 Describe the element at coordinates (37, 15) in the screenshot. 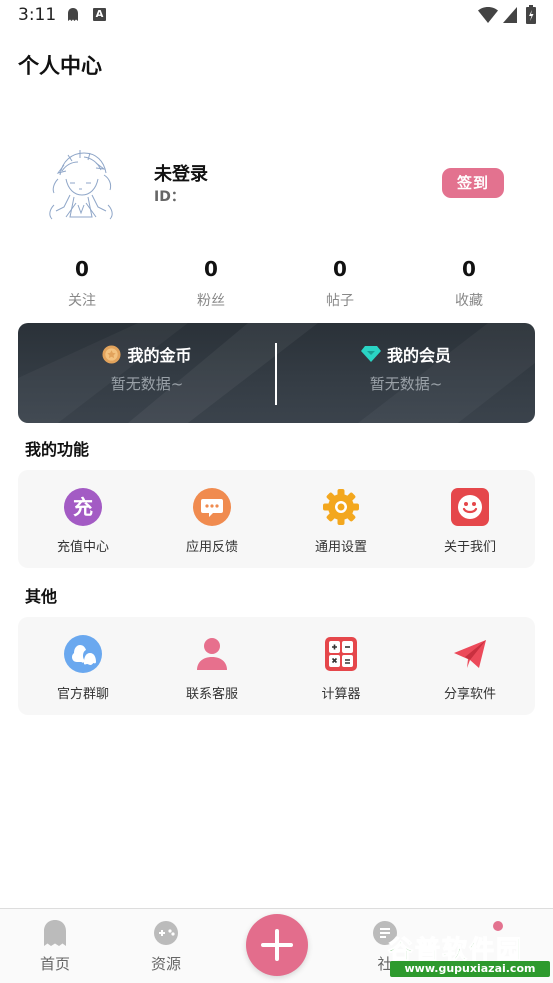

I see `status-time: 3:11` at that location.